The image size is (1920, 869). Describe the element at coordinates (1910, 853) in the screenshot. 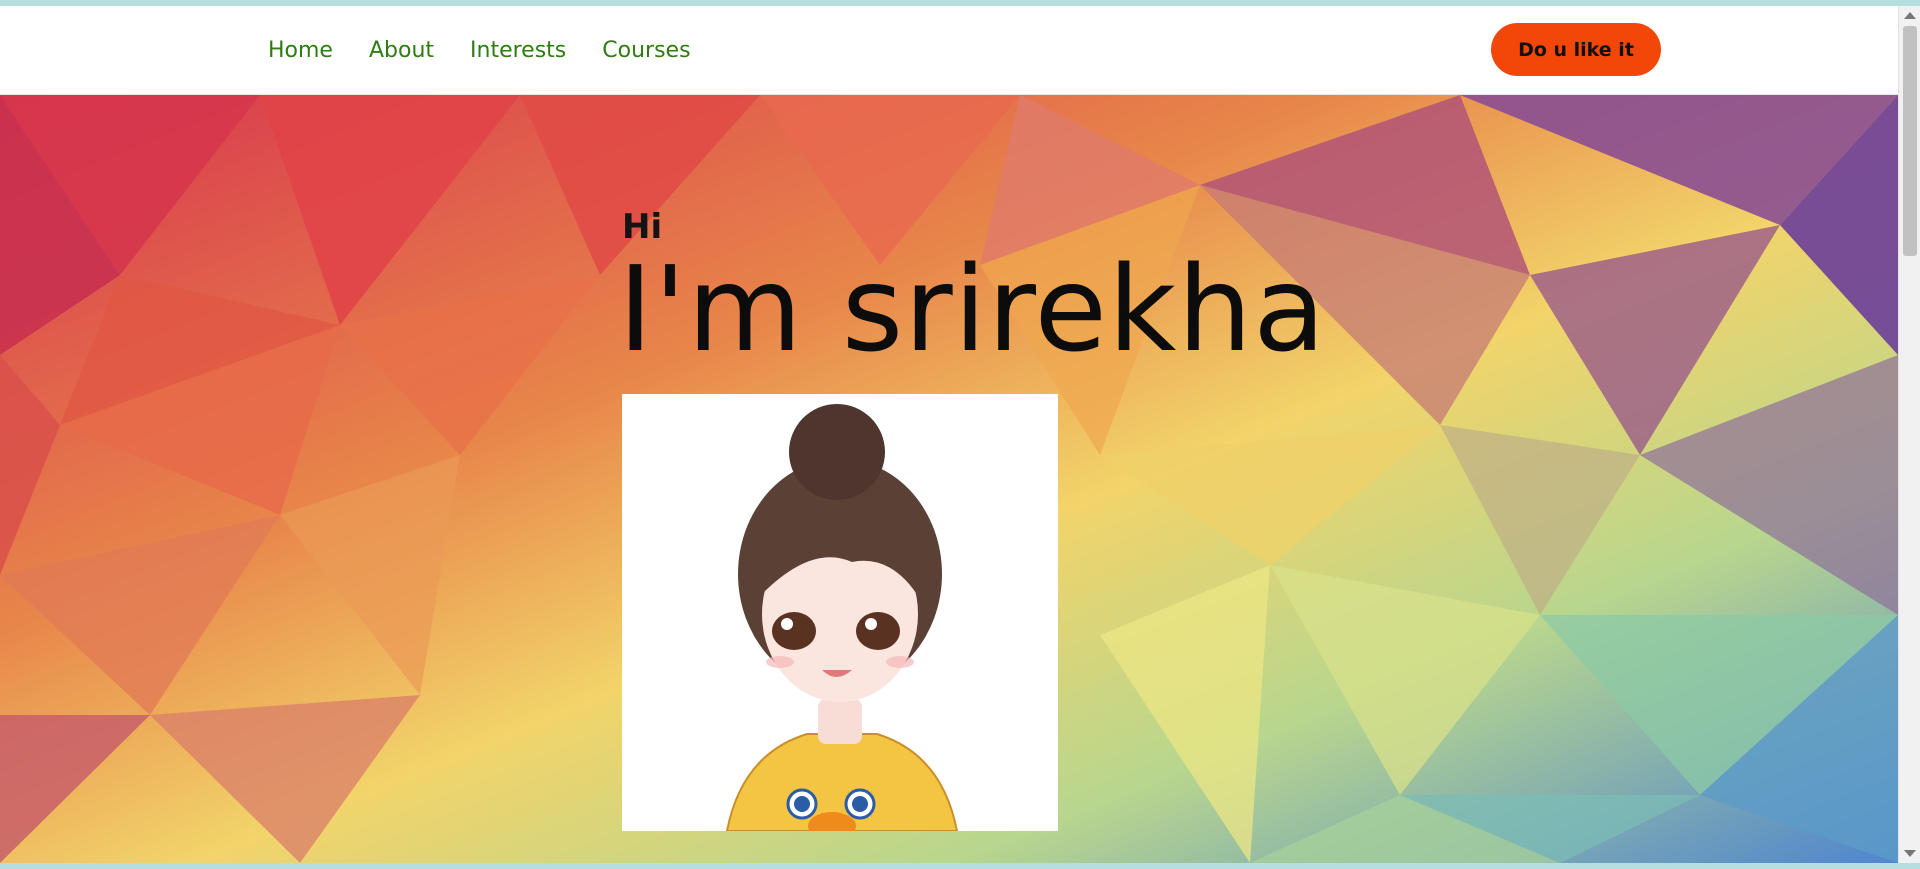

I see `scroll-down-arrow-icon` at that location.